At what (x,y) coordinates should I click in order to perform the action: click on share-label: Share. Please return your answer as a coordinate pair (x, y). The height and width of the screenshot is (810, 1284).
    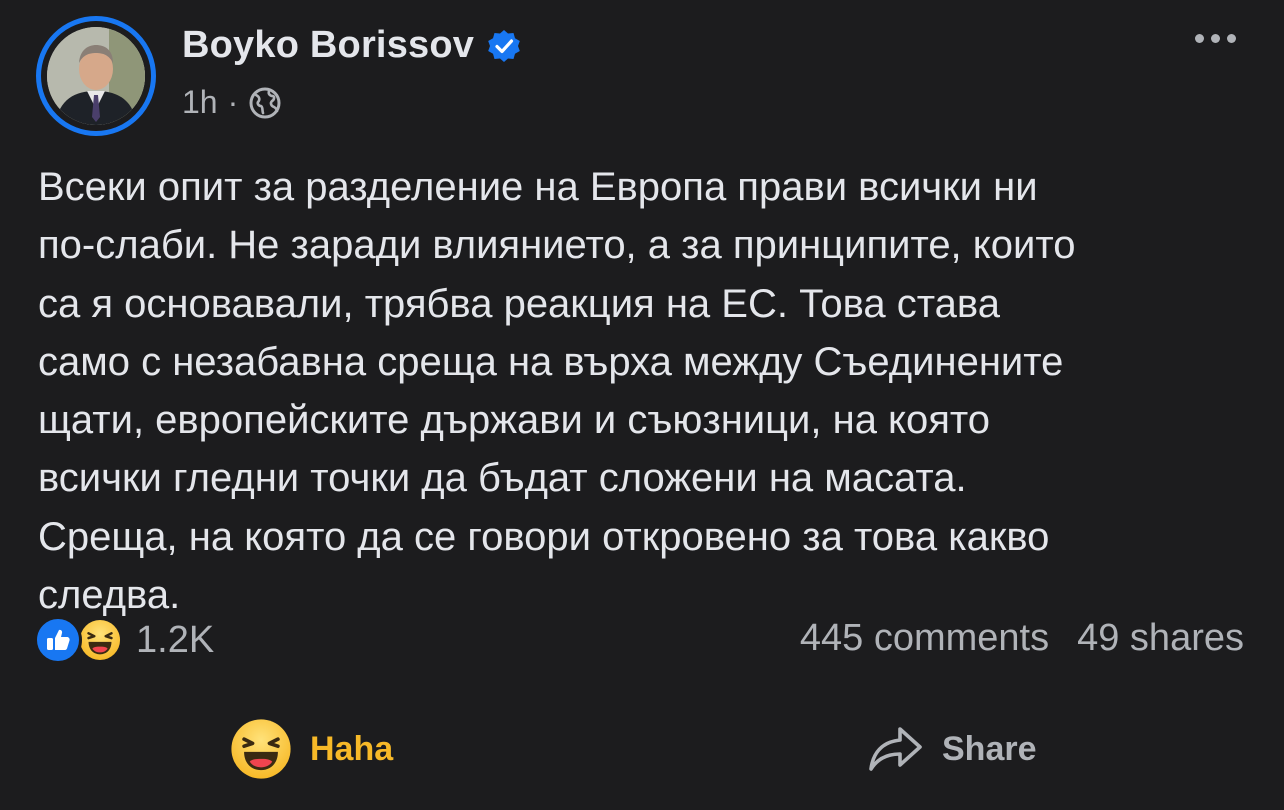
    Looking at the image, I should click on (989, 748).